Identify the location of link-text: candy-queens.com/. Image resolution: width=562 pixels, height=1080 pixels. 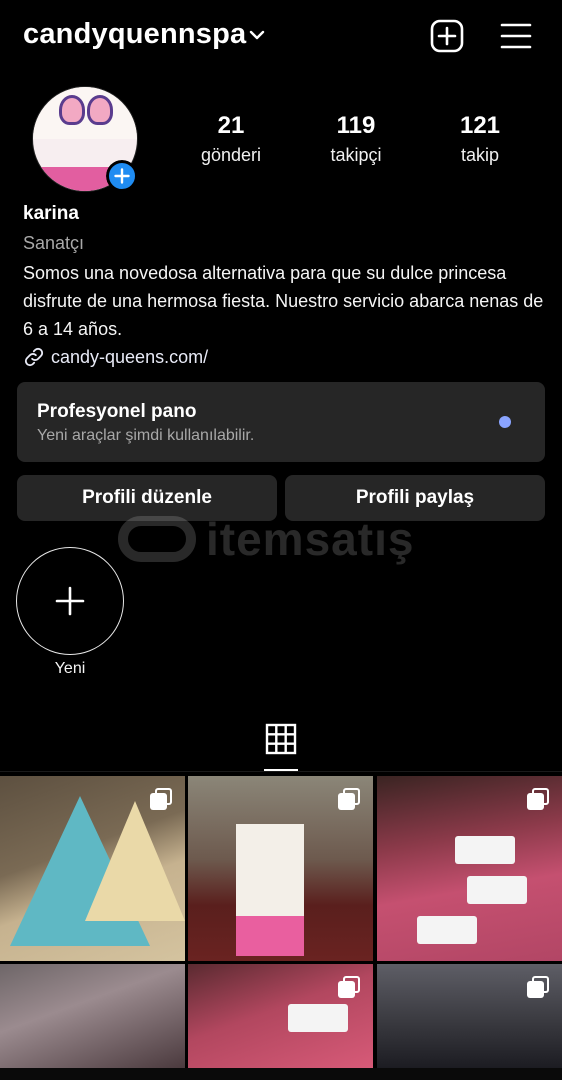
(130, 357).